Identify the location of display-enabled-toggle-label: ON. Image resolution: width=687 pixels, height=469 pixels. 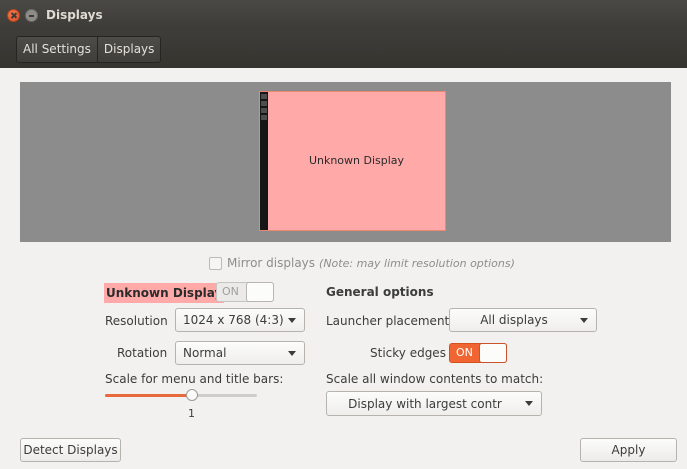
(230, 291).